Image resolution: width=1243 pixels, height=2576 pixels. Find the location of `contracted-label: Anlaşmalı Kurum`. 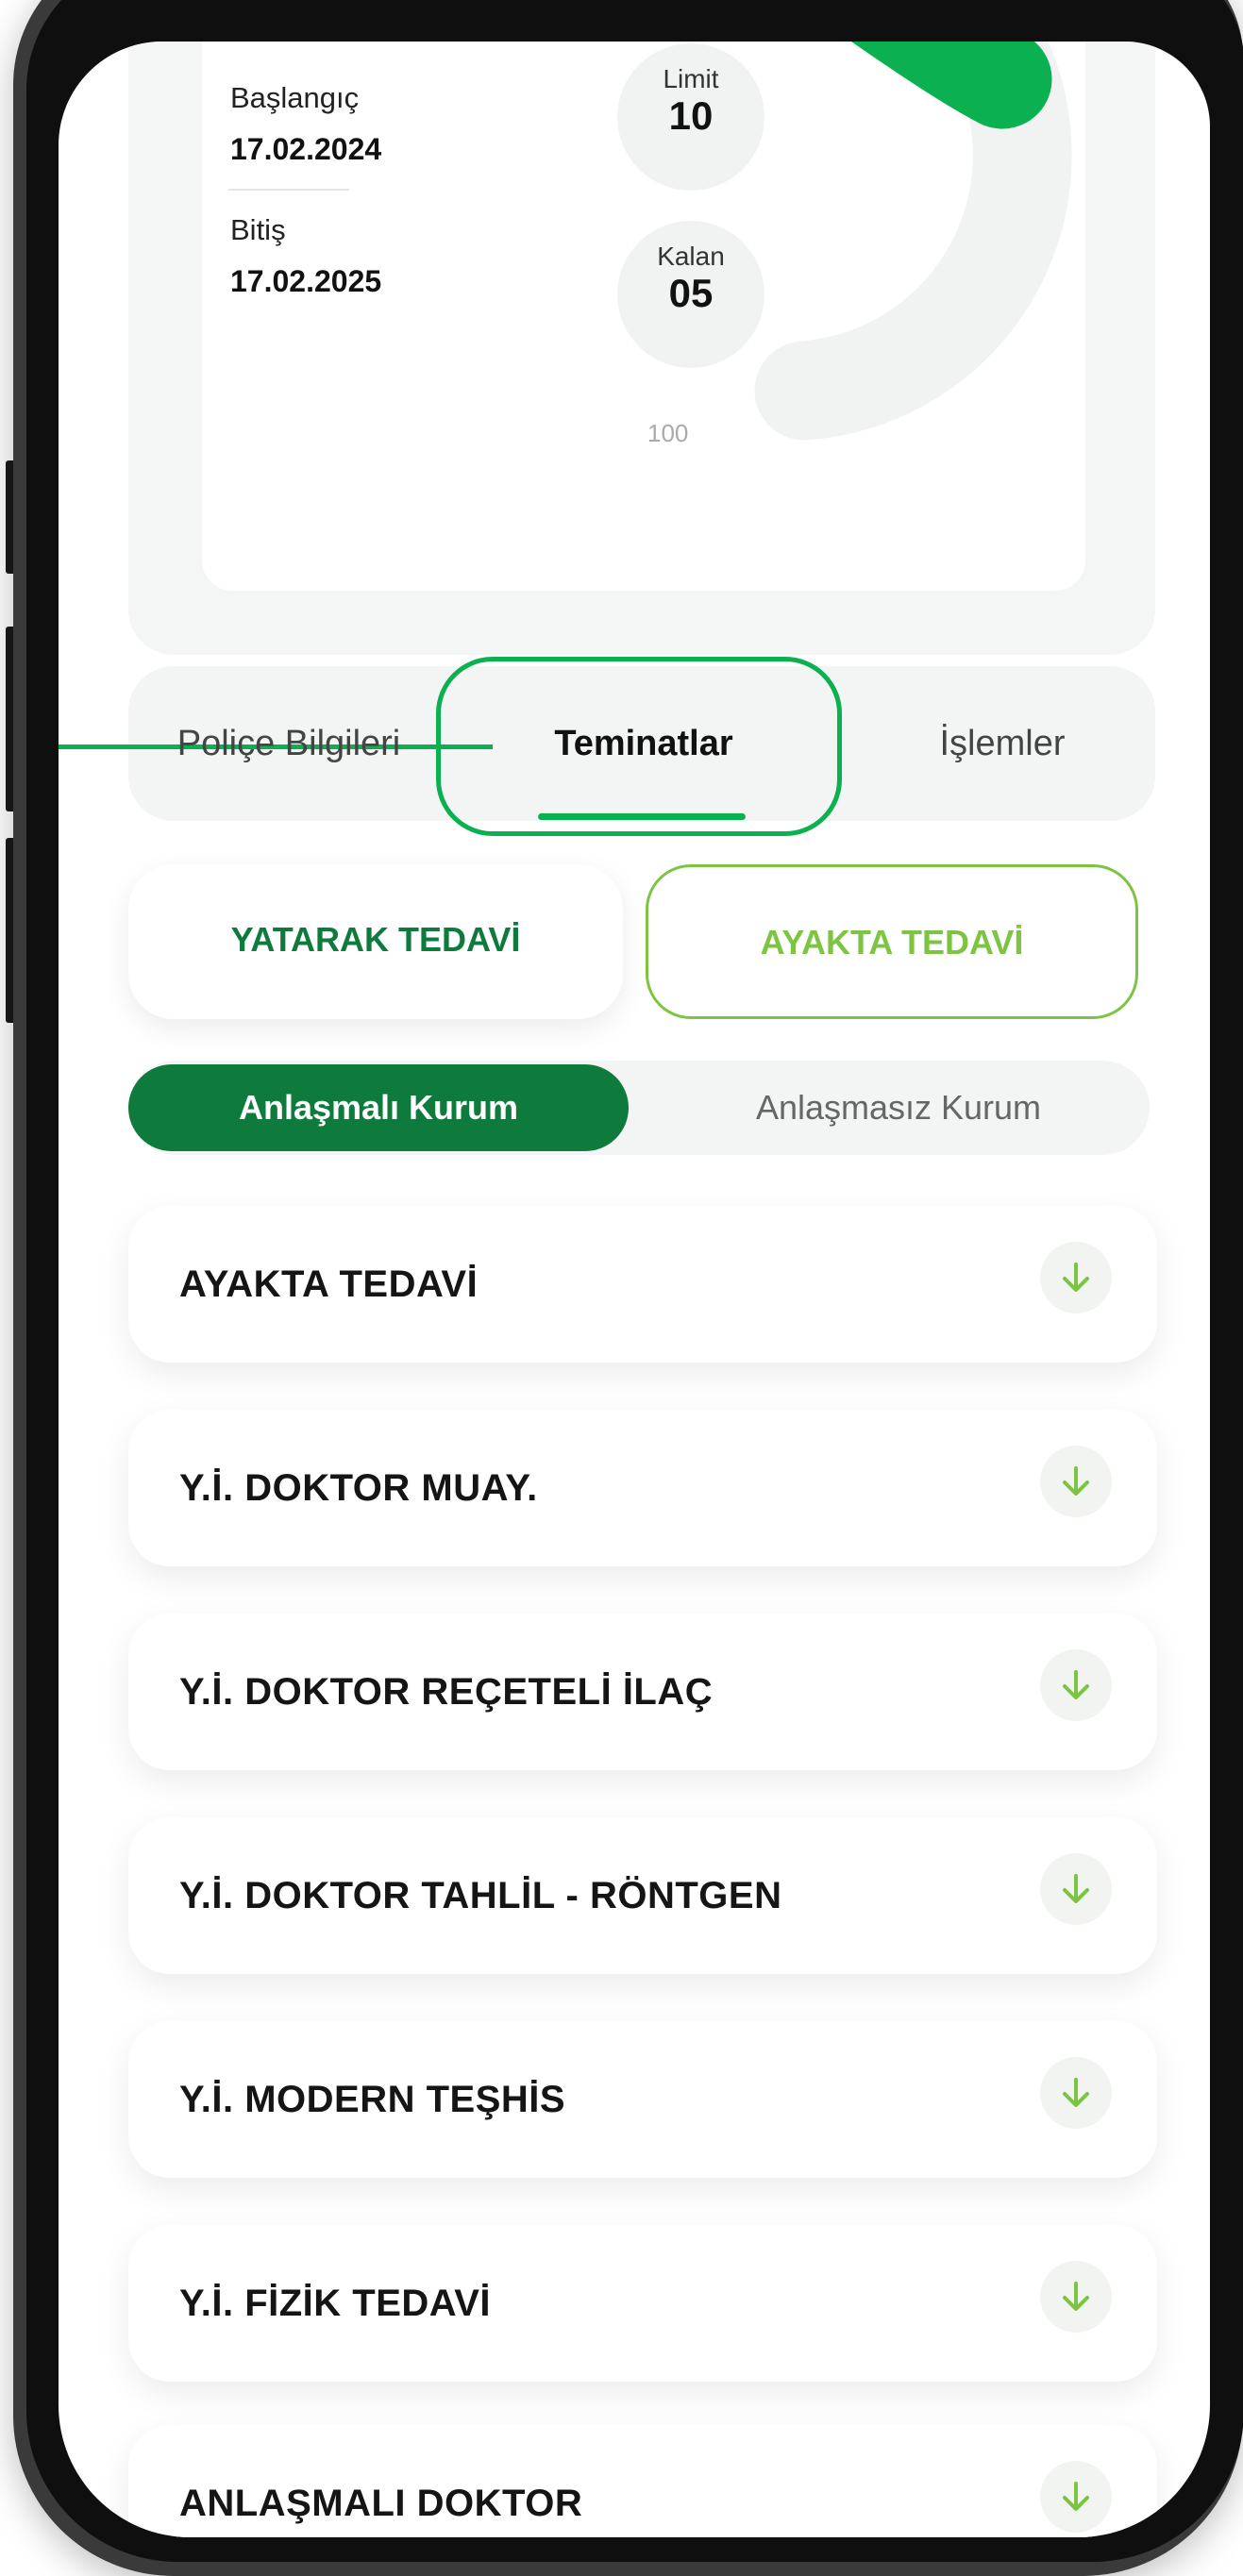

contracted-label: Anlaşmalı Kurum is located at coordinates (378, 1107).